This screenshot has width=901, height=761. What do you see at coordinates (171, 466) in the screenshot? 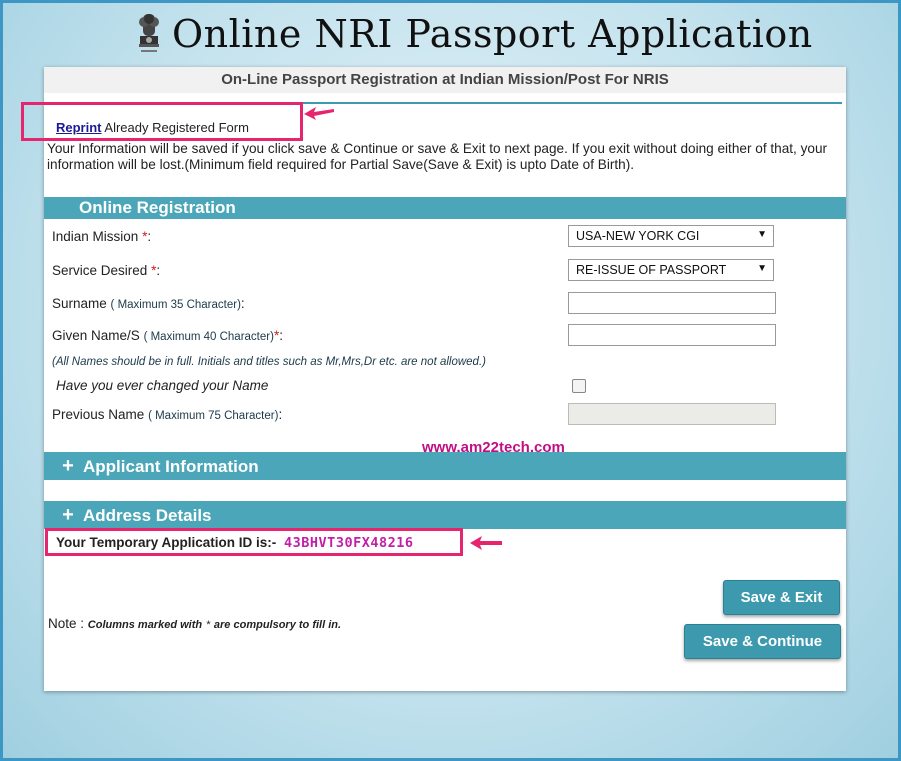
I see `applicant-section-title: Applicant Information` at bounding box center [171, 466].